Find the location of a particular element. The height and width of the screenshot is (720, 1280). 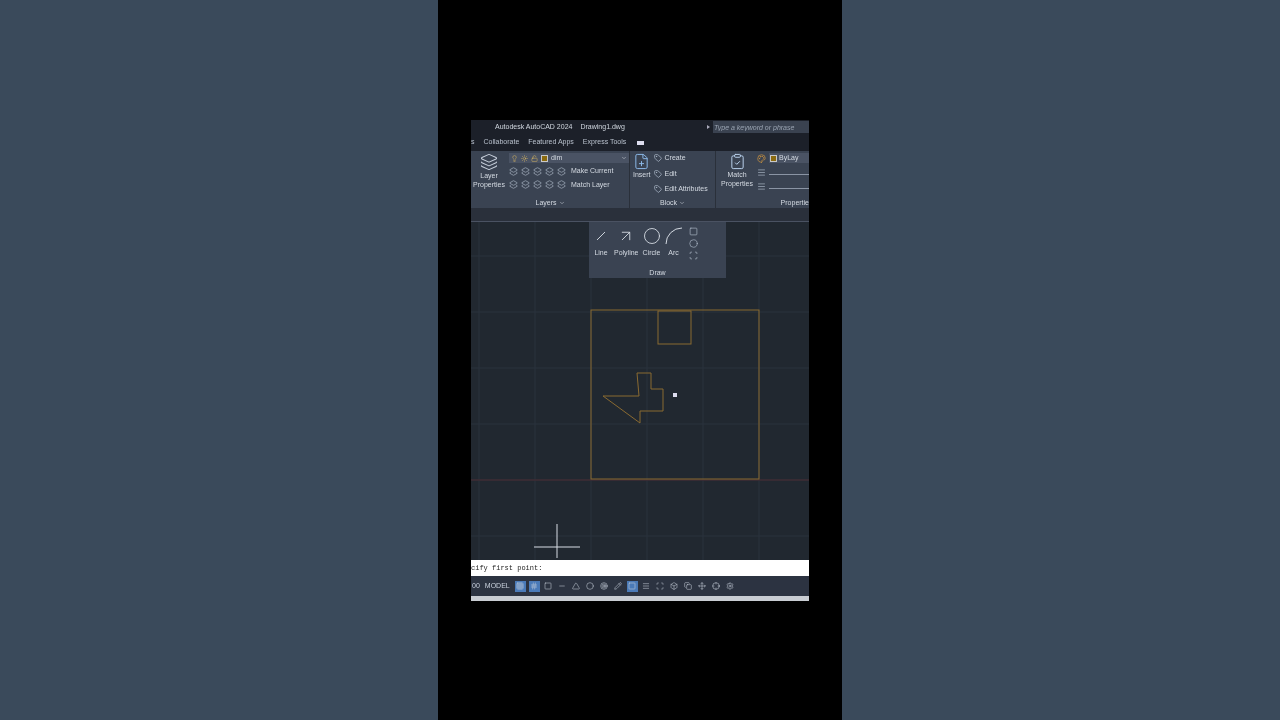

layers-icon is located at coordinates (489, 162).